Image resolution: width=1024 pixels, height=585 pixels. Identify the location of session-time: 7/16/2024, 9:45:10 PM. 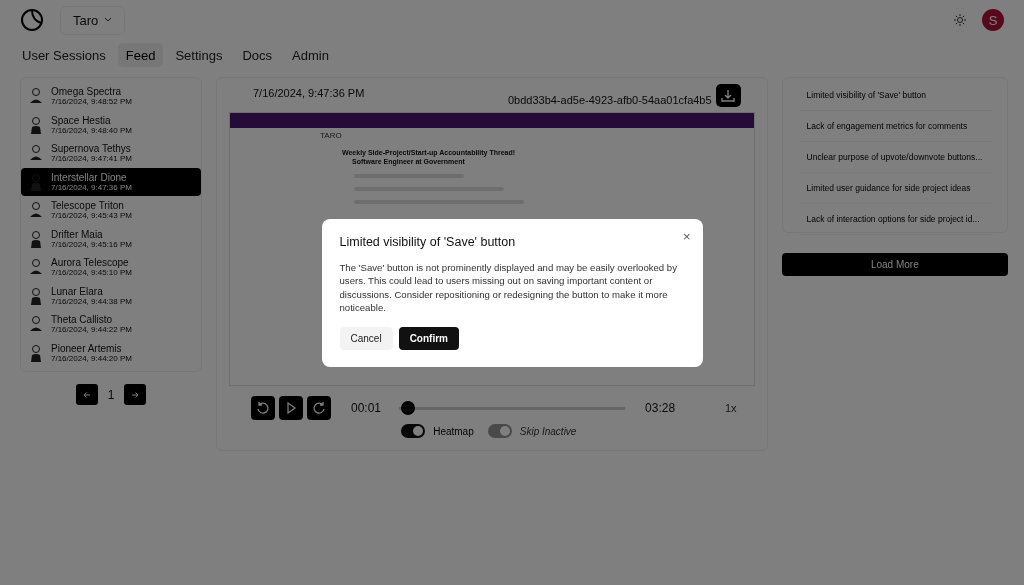
(91, 273).